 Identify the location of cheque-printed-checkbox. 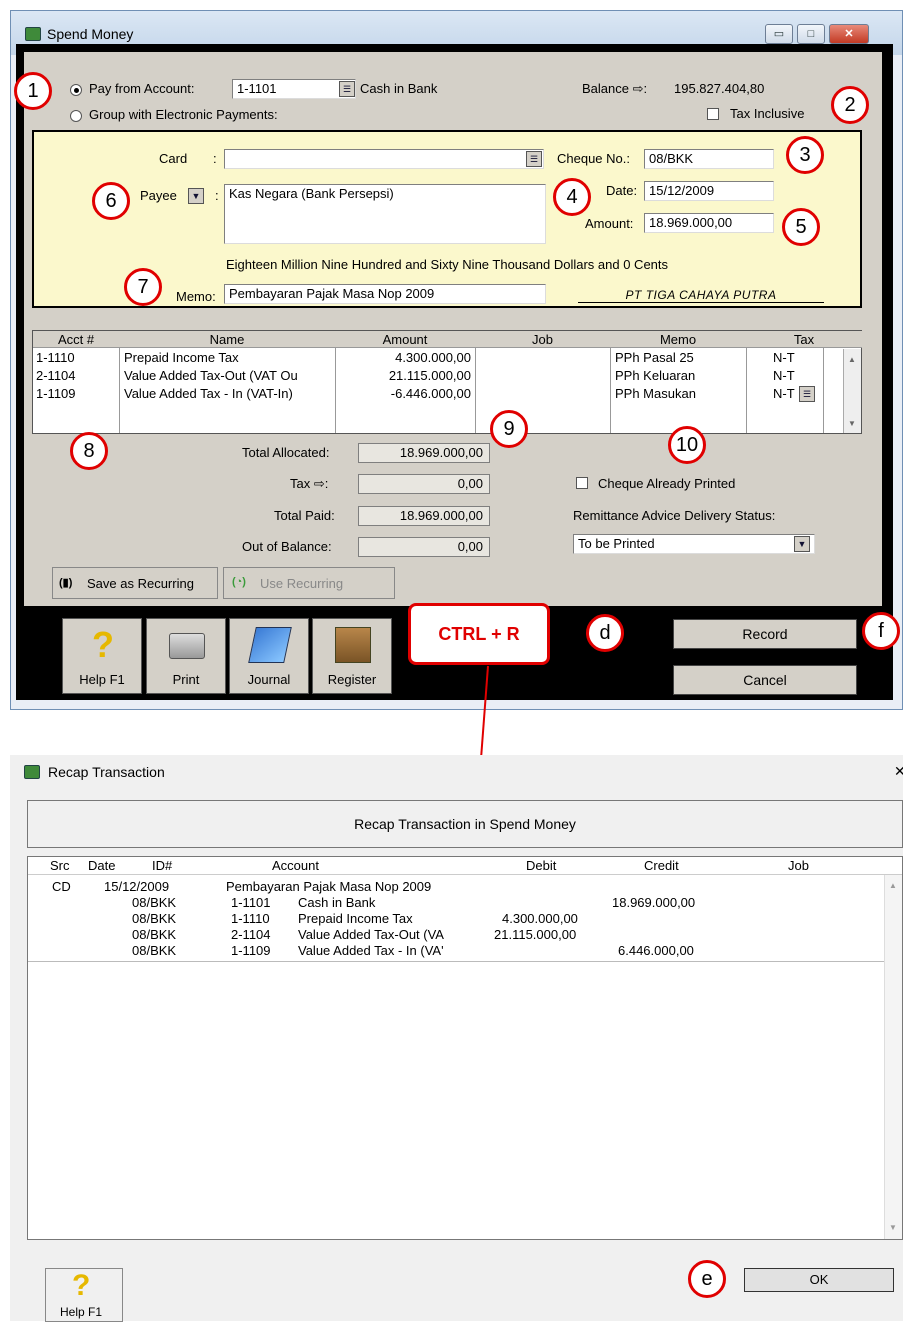
(582, 483).